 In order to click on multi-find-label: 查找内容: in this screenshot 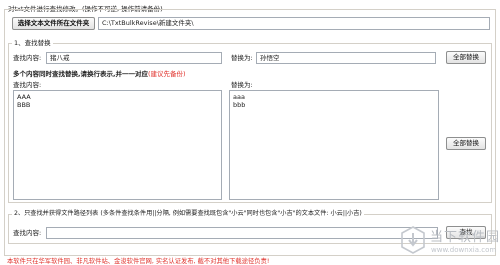, I will do `click(27, 85)`.